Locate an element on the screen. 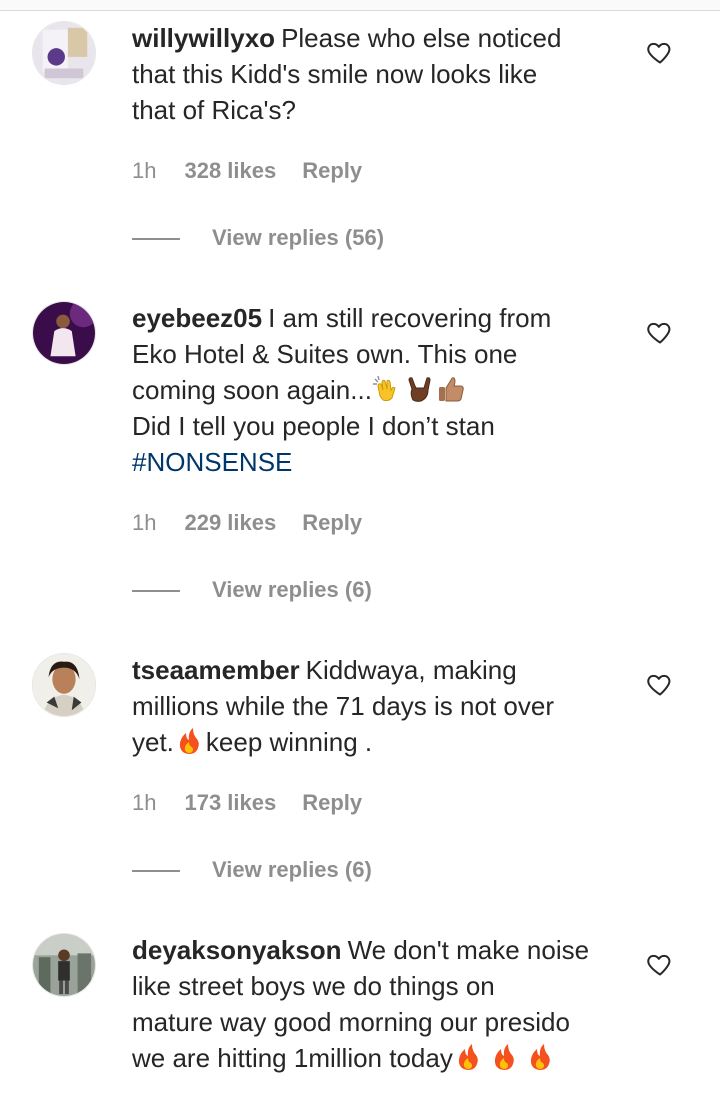  comment-line: Did I tell you people I don’t stan is located at coordinates (313, 426).